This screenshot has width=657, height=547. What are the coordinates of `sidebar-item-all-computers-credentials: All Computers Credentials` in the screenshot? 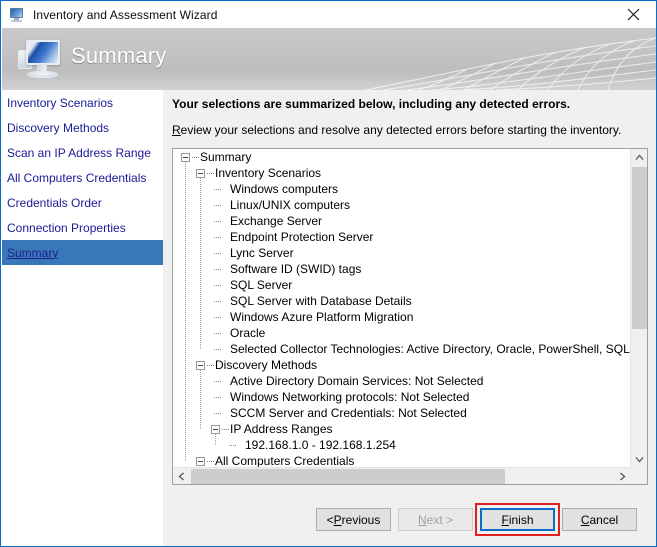 It's located at (82, 177).